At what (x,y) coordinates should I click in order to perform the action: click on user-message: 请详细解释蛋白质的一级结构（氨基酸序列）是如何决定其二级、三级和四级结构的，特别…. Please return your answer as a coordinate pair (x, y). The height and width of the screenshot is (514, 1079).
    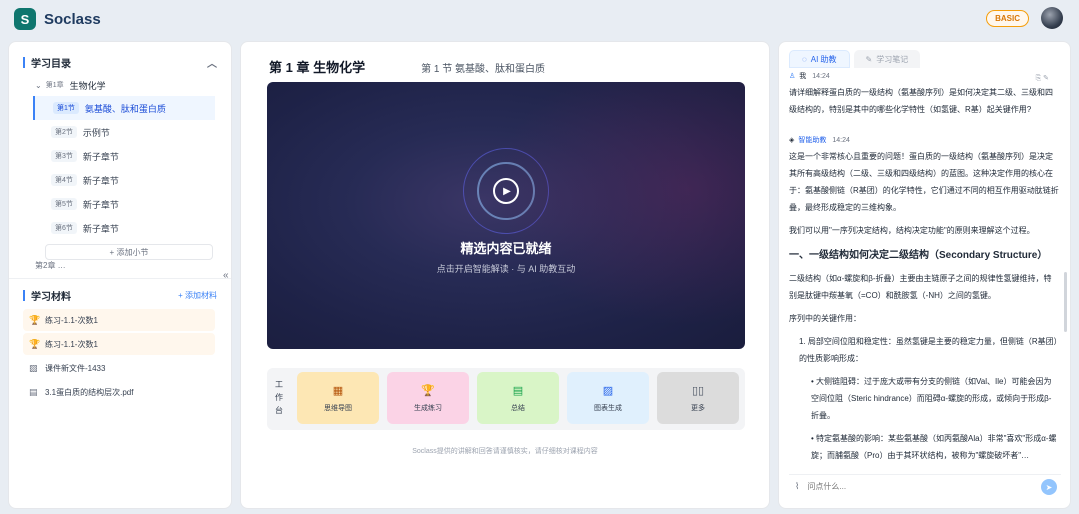
    Looking at the image, I should click on (921, 101).